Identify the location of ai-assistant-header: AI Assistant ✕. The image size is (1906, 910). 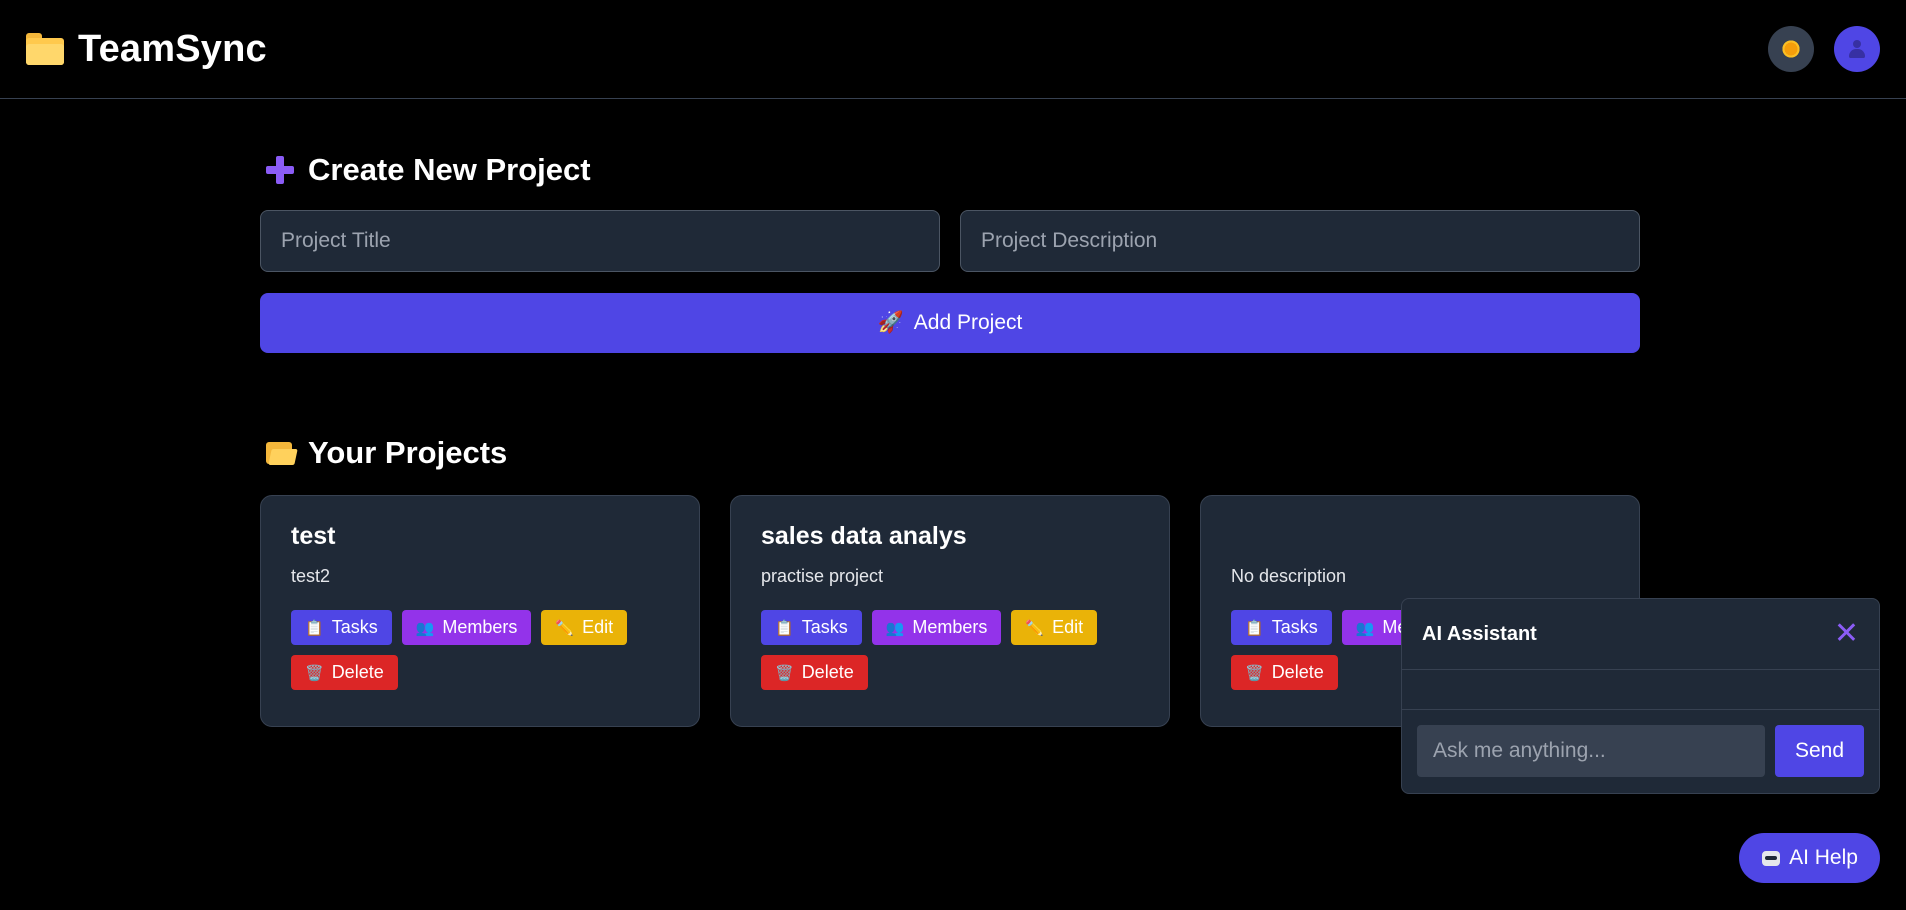
(1640, 634).